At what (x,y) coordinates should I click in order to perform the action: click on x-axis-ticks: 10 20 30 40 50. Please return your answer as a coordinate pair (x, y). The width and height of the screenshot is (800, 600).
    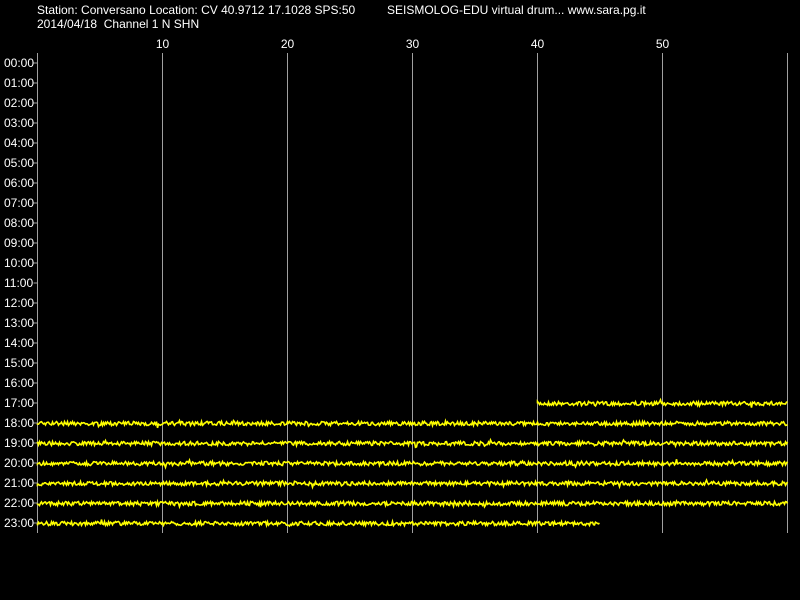
    Looking at the image, I should click on (413, 44).